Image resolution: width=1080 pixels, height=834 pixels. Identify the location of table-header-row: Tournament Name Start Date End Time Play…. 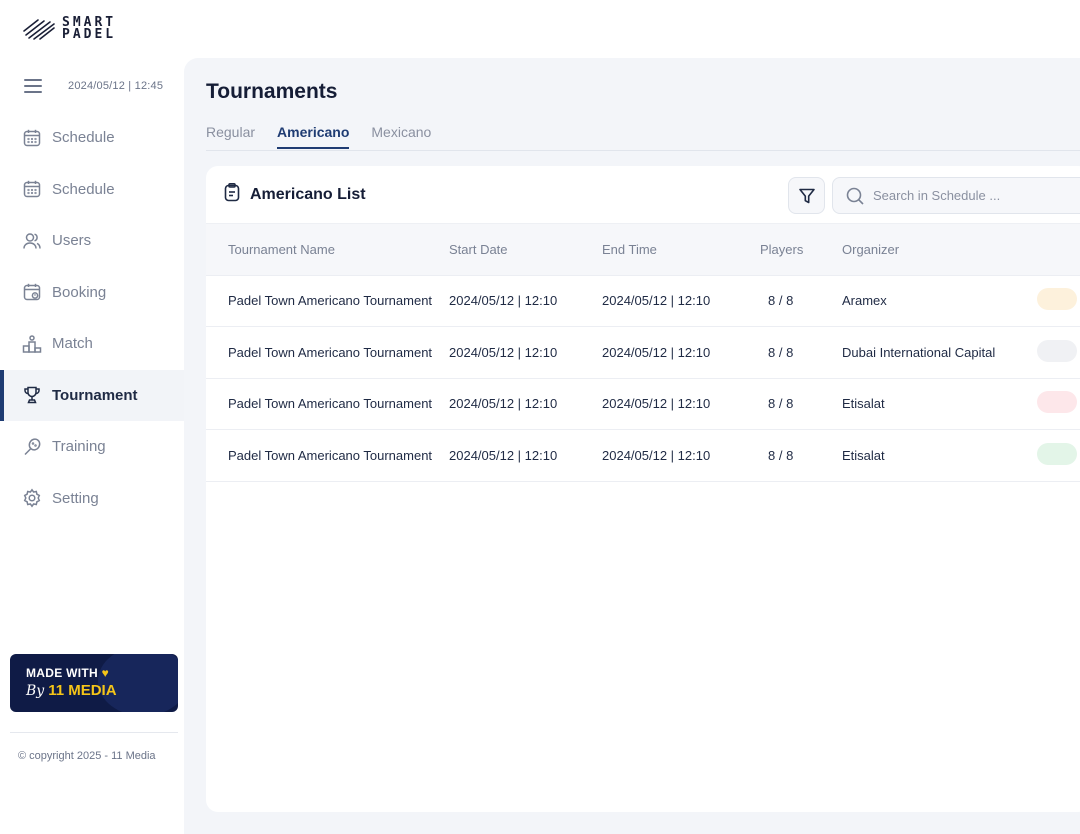
(643, 250).